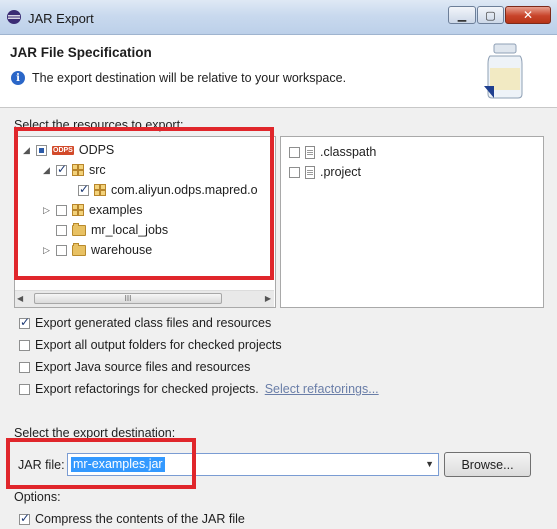  What do you see at coordinates (143, 367) in the screenshot?
I see `option-label: Export Java source files and resources` at bounding box center [143, 367].